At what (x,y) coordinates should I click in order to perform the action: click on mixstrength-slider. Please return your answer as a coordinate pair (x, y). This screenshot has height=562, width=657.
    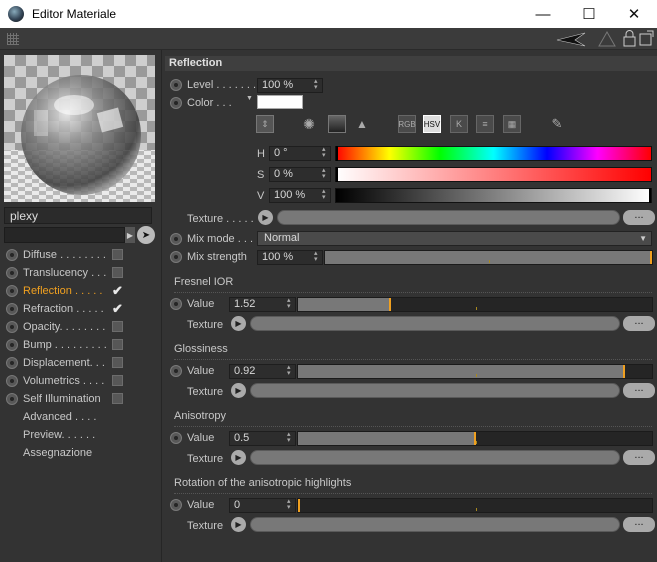
    Looking at the image, I should click on (488, 257).